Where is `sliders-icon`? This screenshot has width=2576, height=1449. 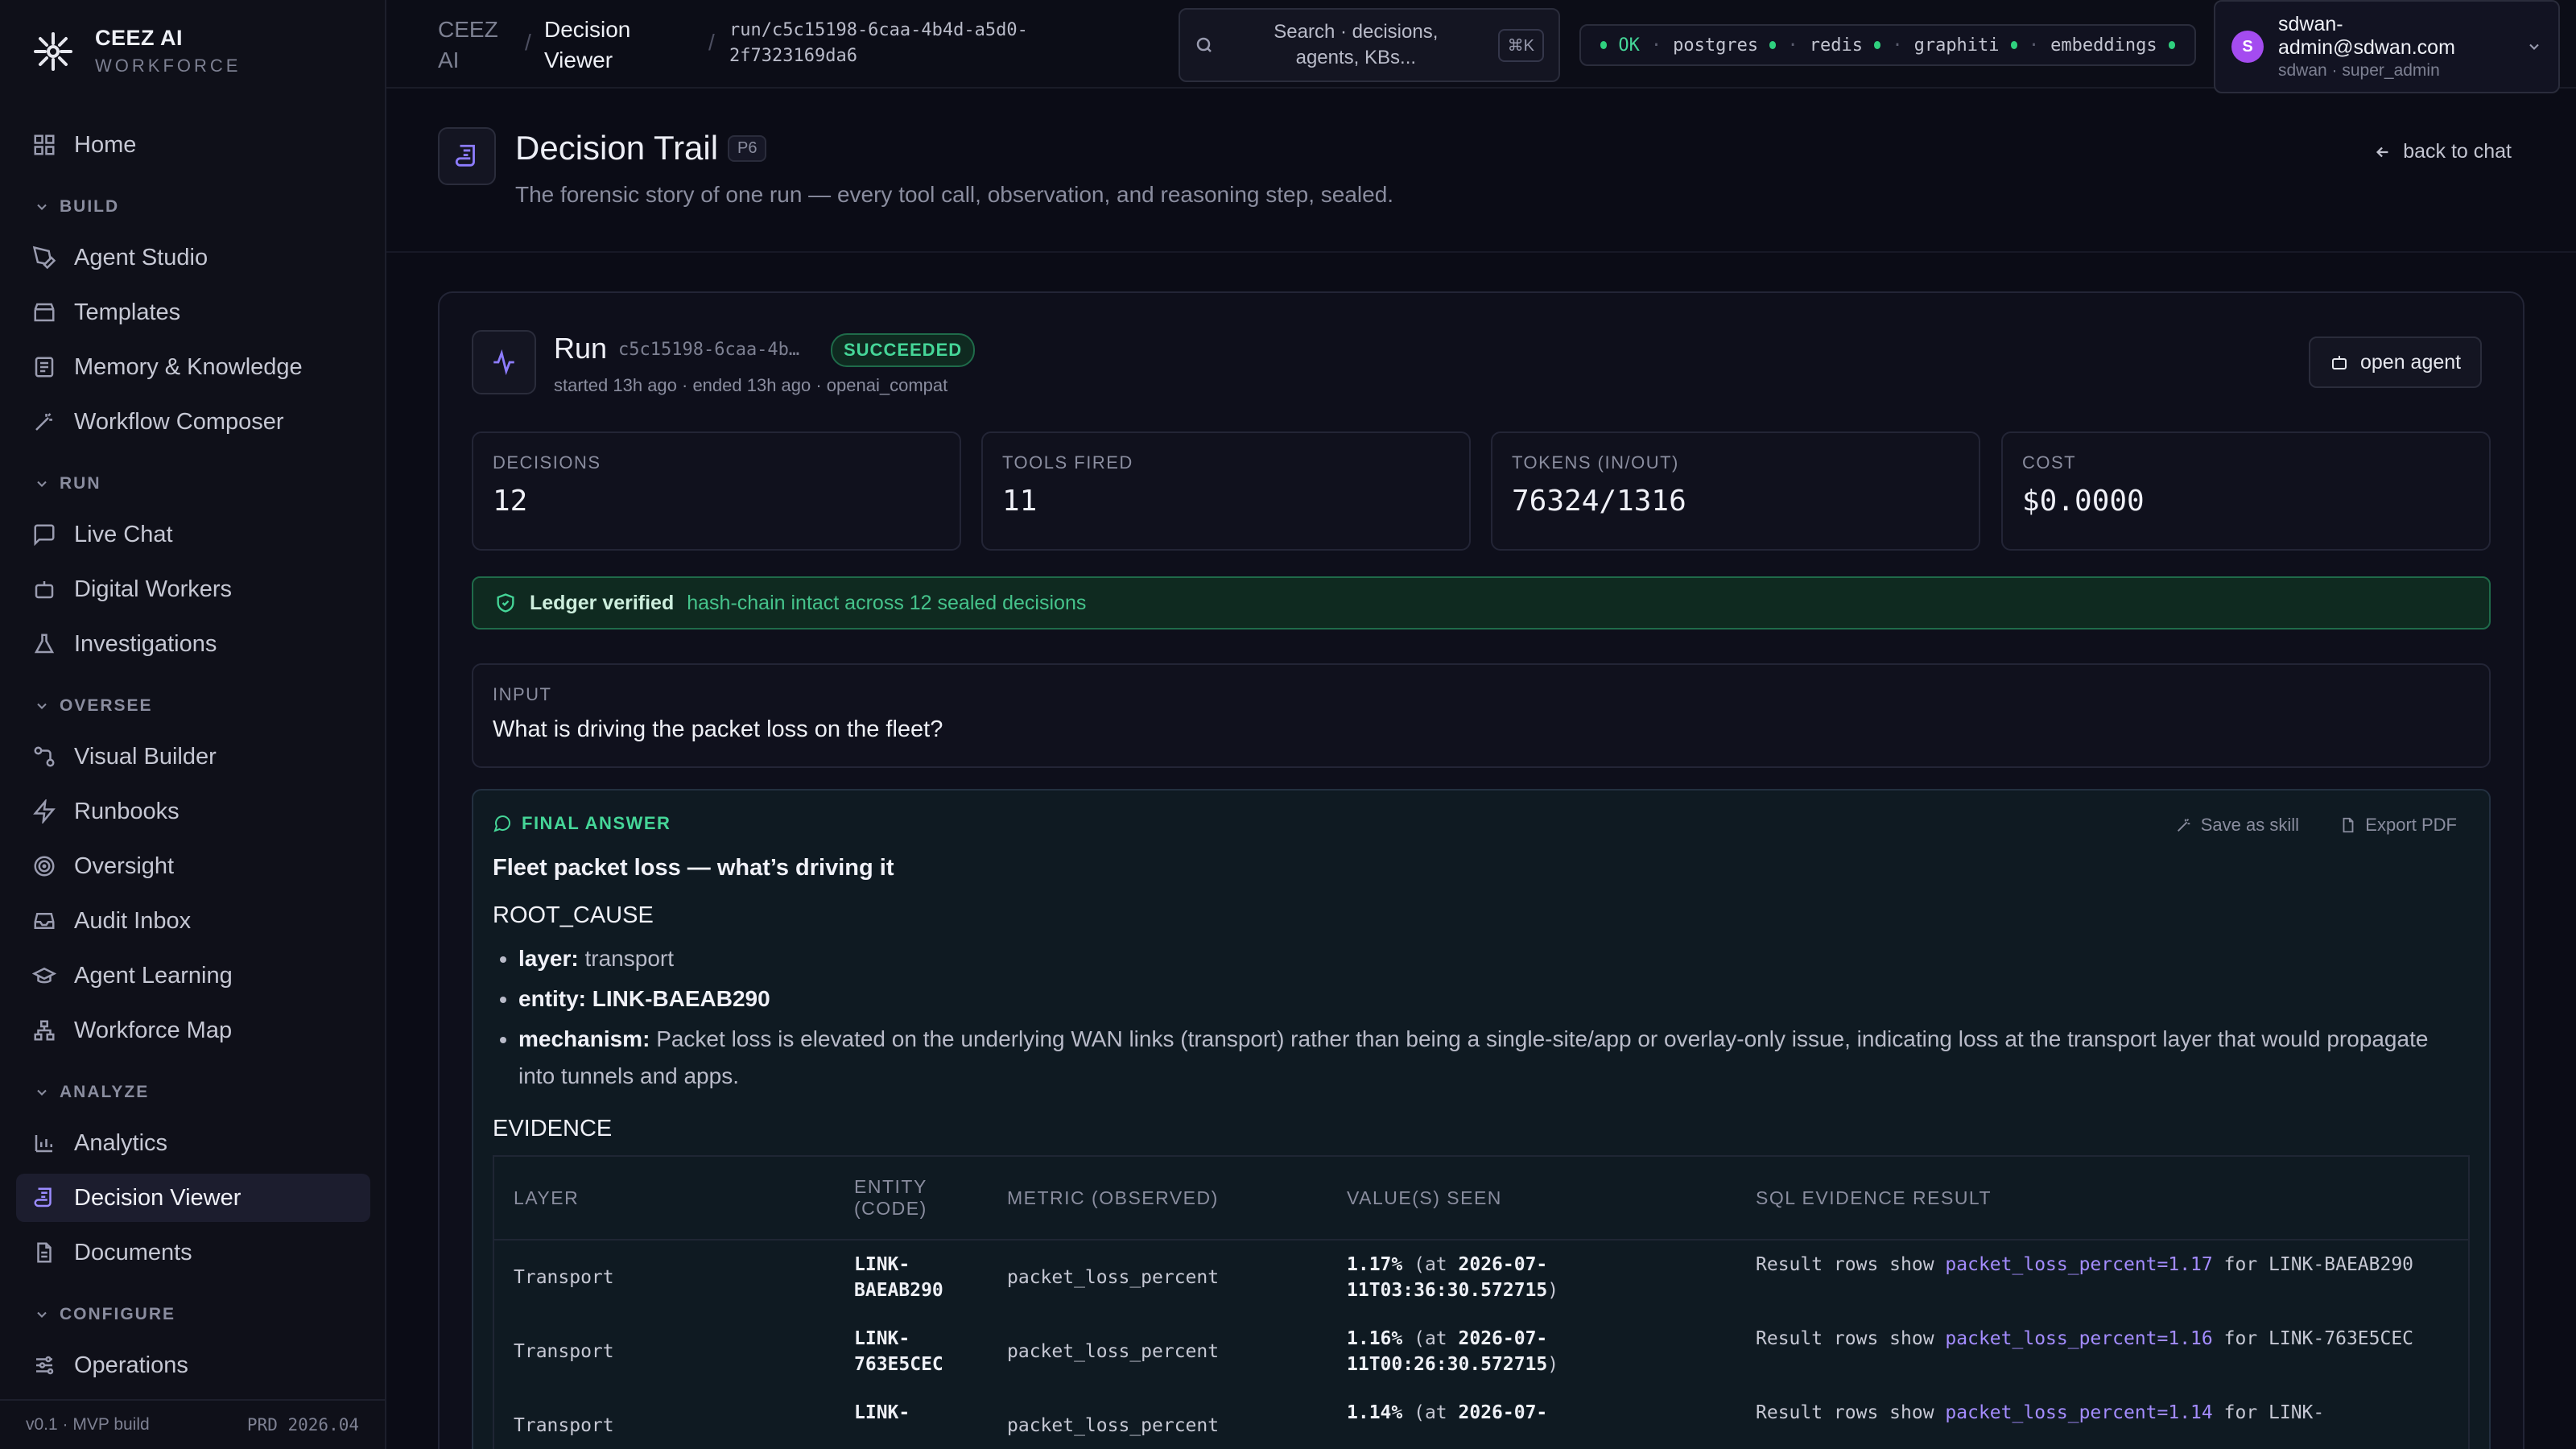
sliders-icon is located at coordinates (45, 1365).